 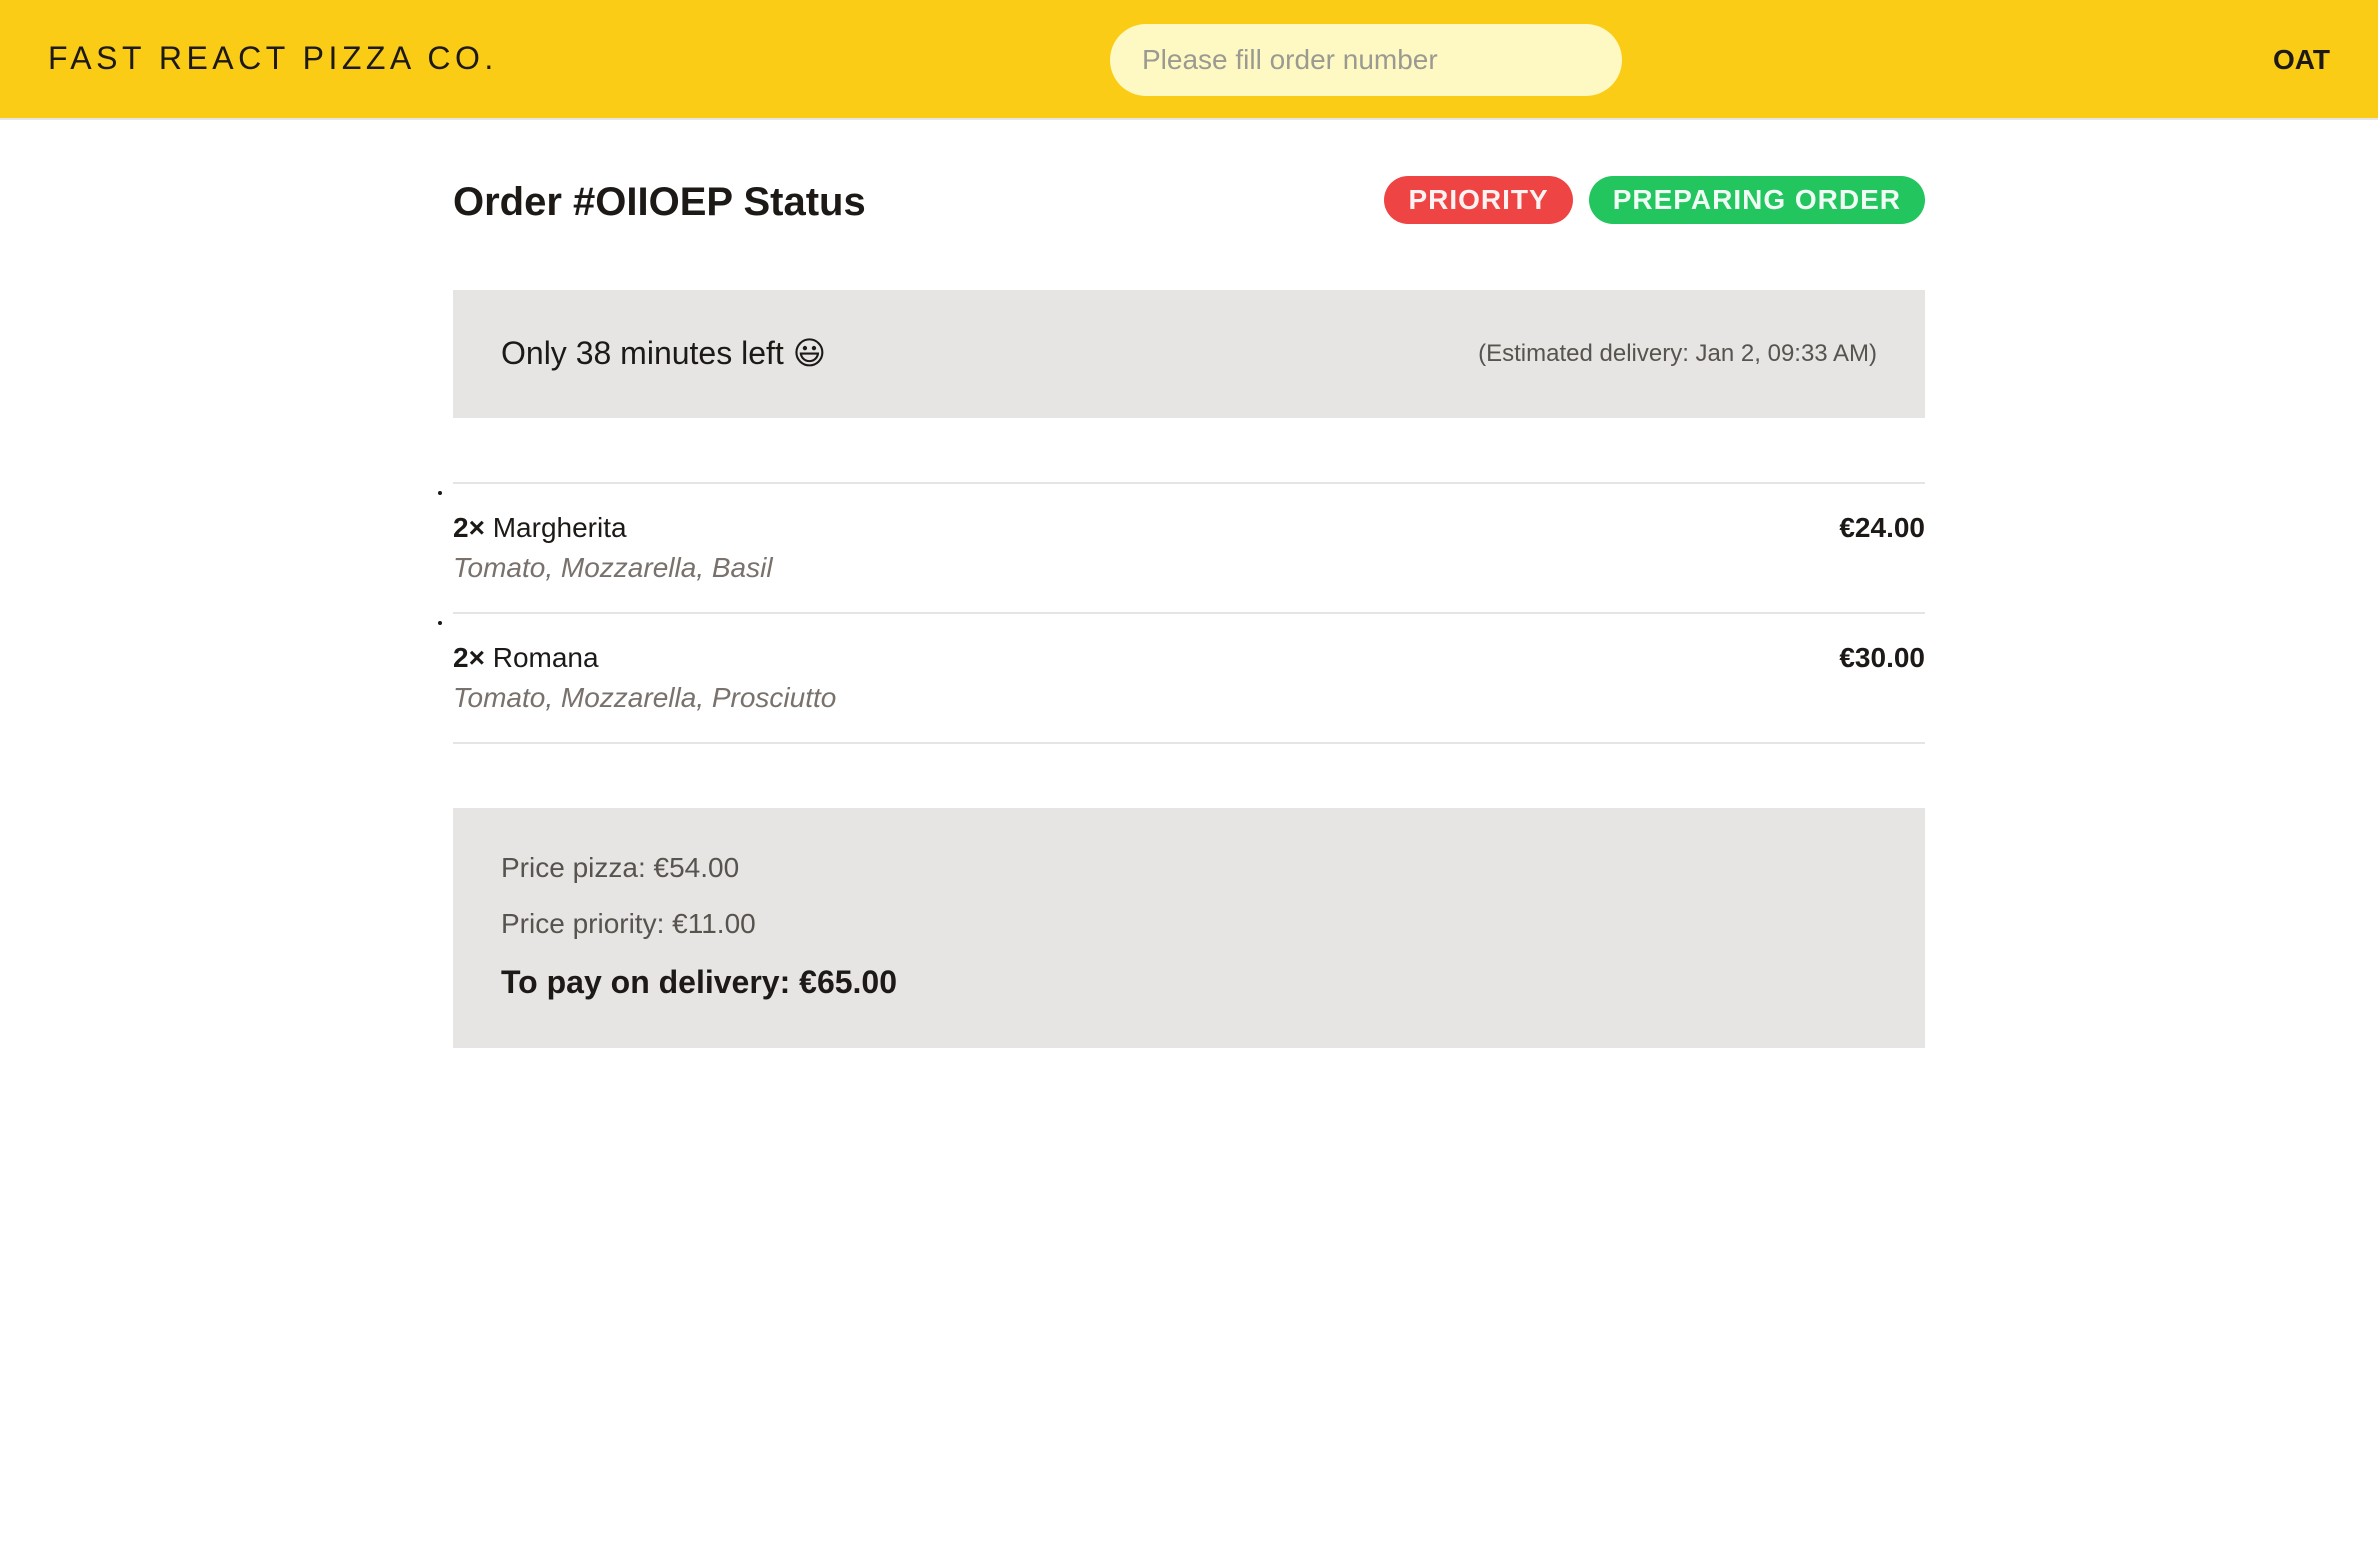 I want to click on page-title: Order #OIIOEP Status, so click(x=659, y=202).